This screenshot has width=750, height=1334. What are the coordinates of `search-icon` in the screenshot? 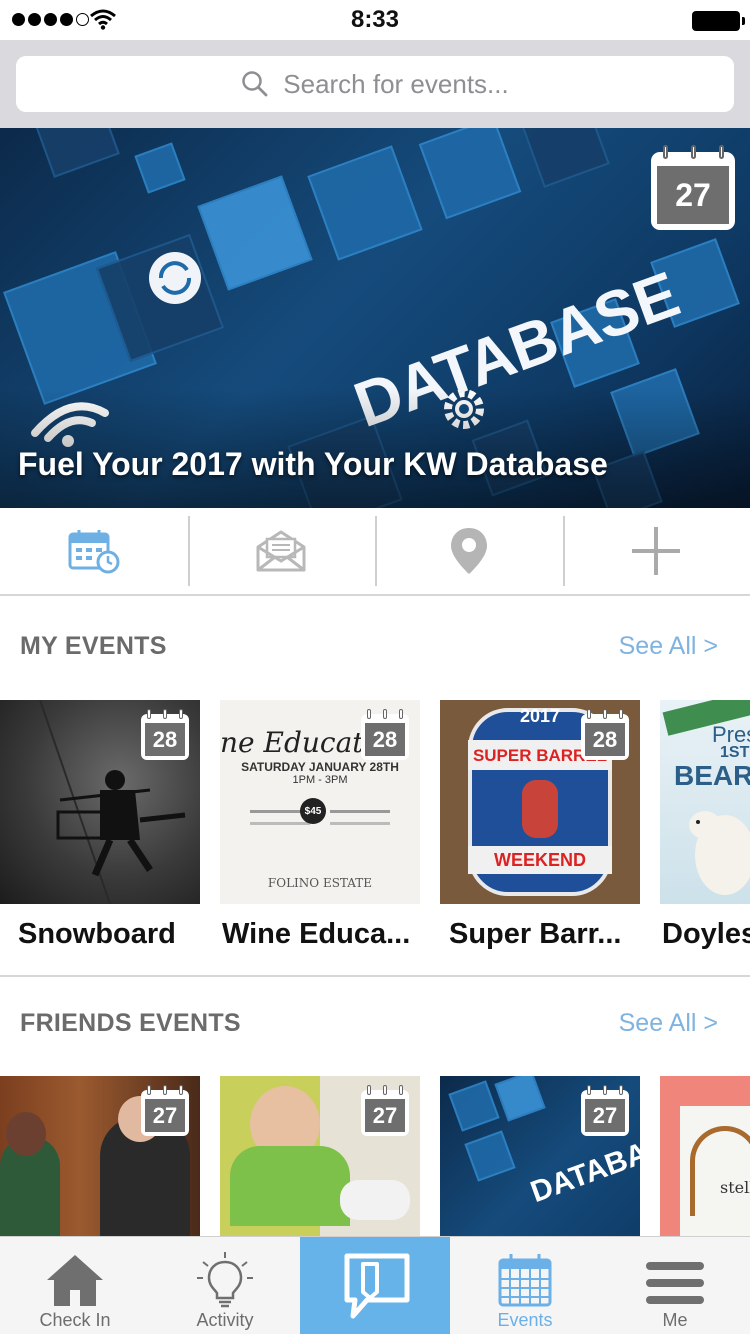 It's located at (255, 84).